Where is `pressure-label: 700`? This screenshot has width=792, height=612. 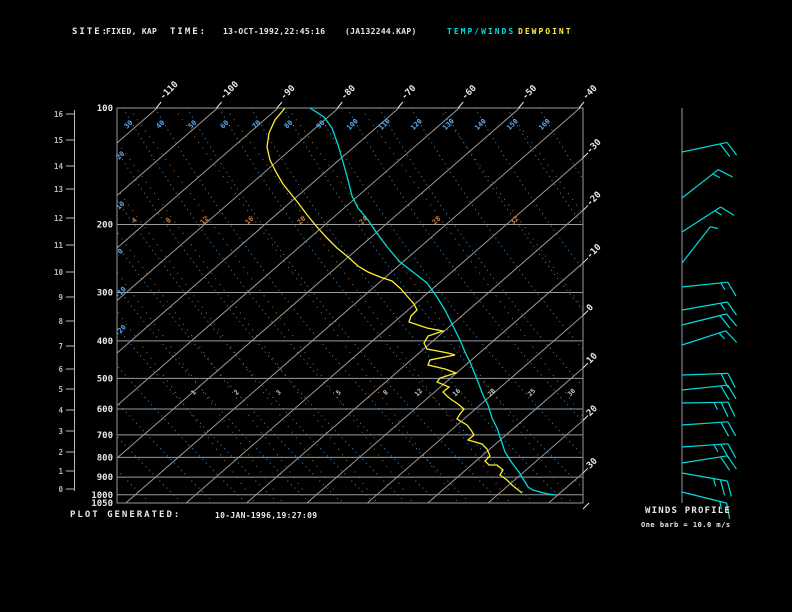
pressure-label: 700 is located at coordinates (105, 436).